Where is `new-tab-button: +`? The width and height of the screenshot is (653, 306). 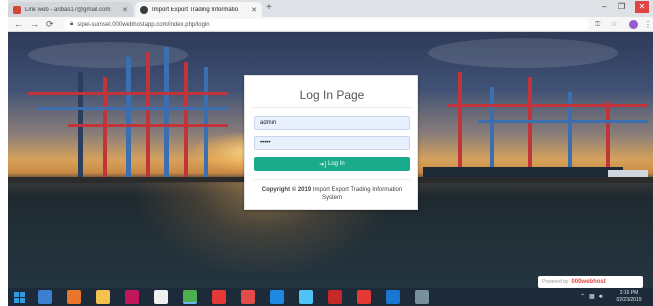 new-tab-button: + is located at coordinates (269, 8).